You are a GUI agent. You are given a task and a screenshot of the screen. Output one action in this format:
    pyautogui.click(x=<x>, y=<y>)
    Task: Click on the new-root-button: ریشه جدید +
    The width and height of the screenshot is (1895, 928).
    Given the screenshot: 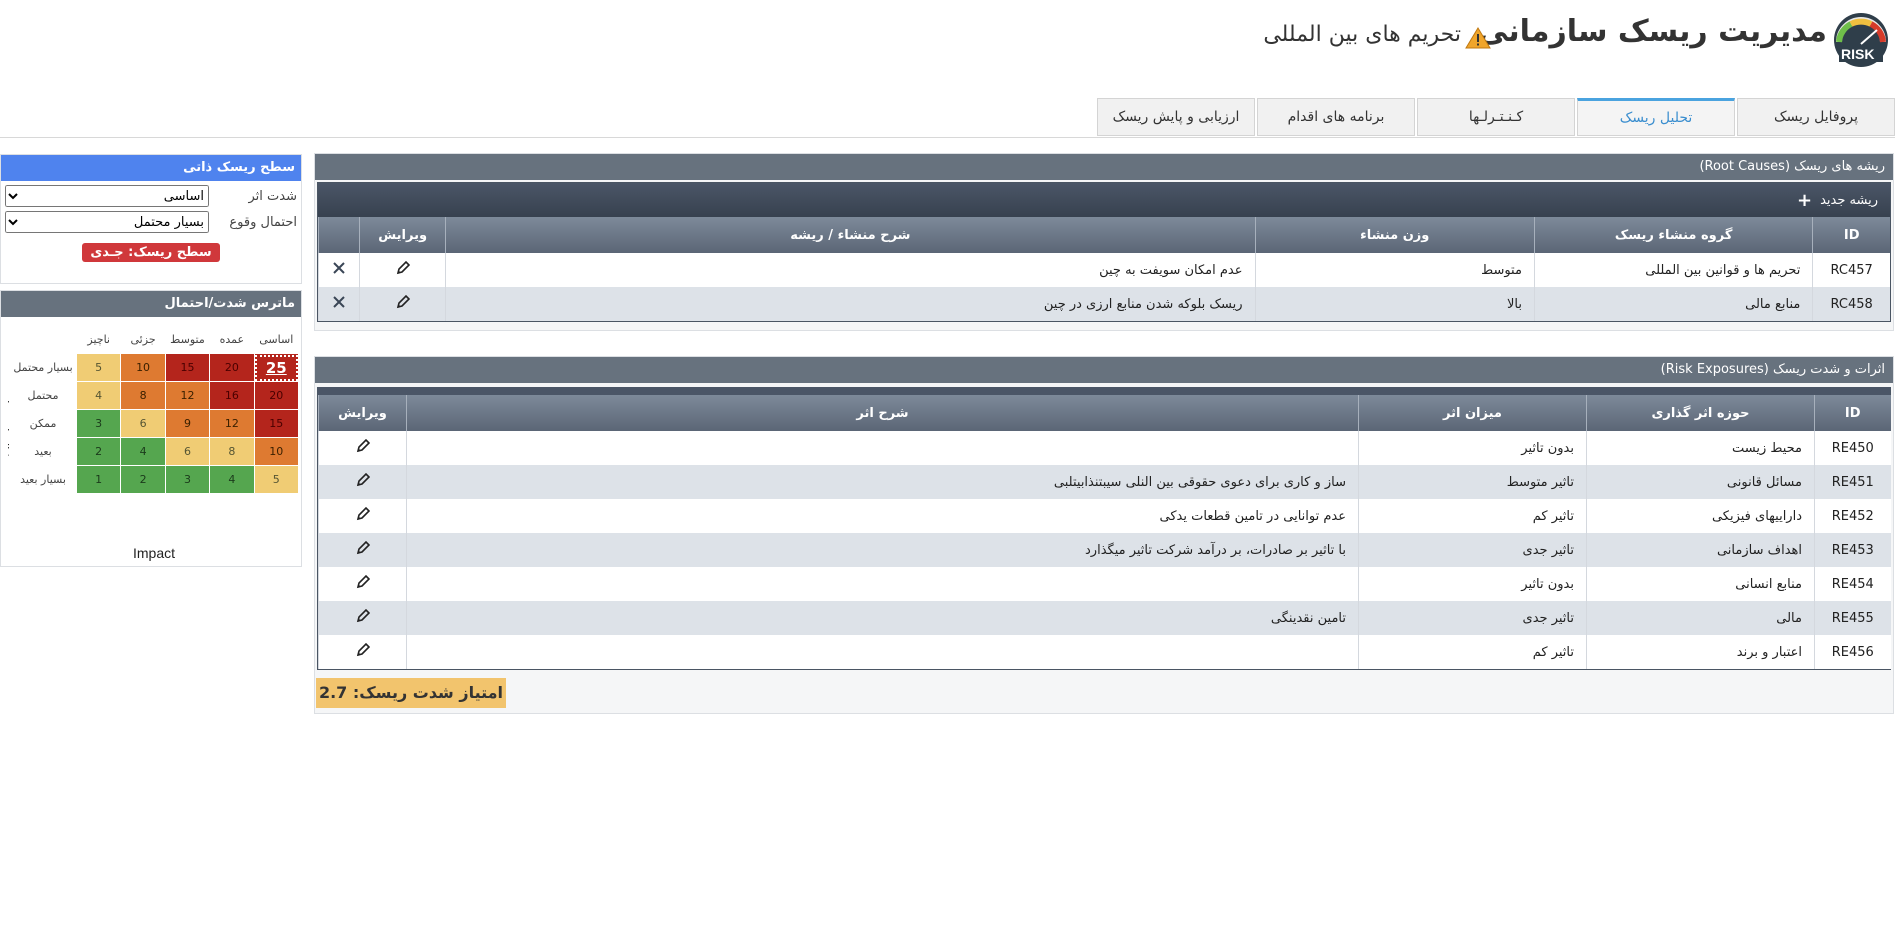 What is the action you would take?
    pyautogui.click(x=1837, y=200)
    